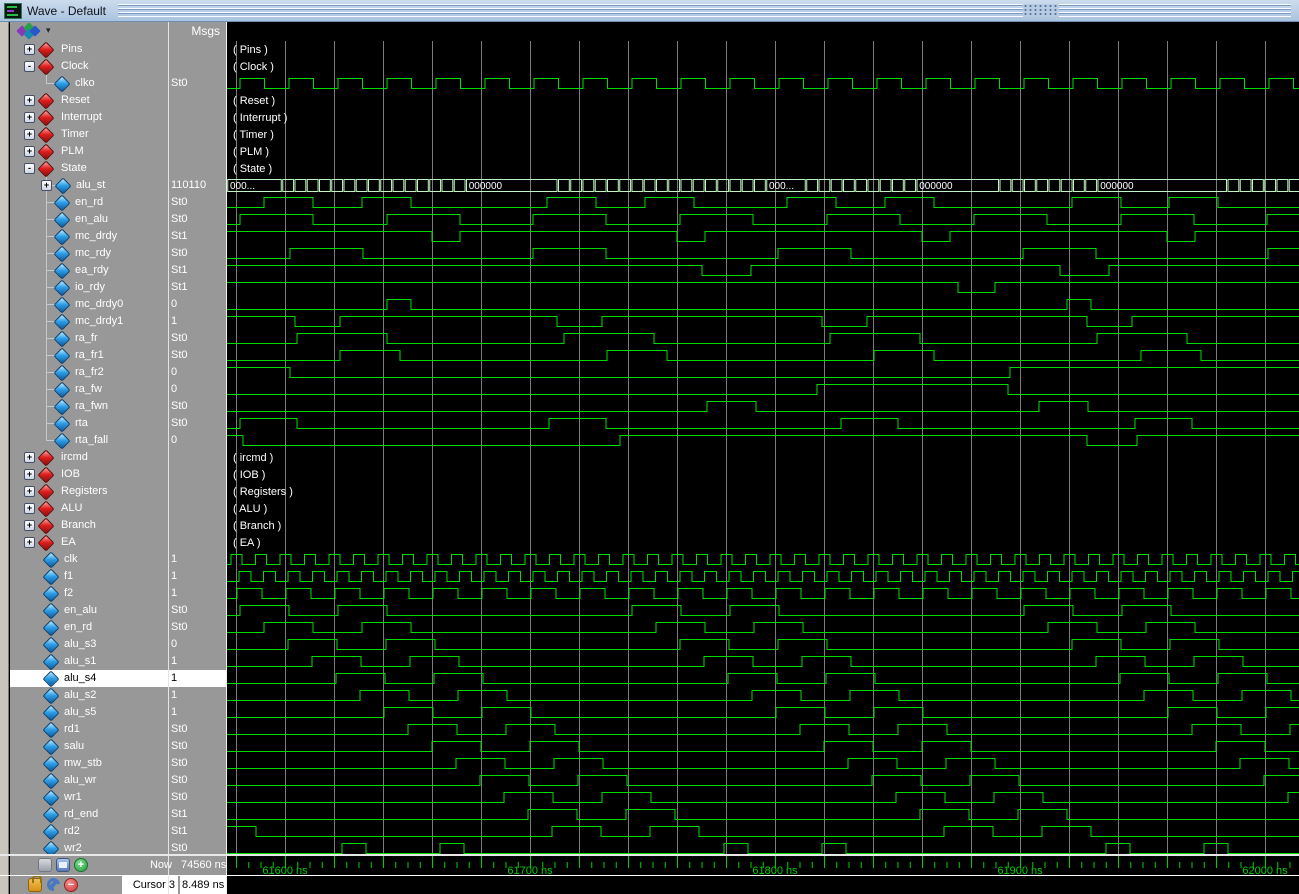 This screenshot has width=1299, height=894. What do you see at coordinates (118, 152) in the screenshot?
I see `group-row-PLM: + PLM` at bounding box center [118, 152].